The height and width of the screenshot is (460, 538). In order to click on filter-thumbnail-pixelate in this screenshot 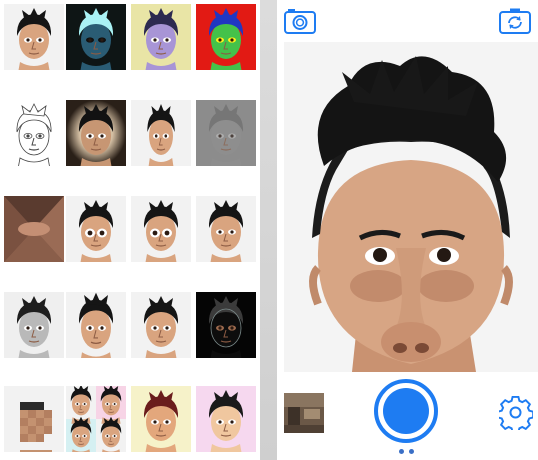, I will do `click(34, 419)`.